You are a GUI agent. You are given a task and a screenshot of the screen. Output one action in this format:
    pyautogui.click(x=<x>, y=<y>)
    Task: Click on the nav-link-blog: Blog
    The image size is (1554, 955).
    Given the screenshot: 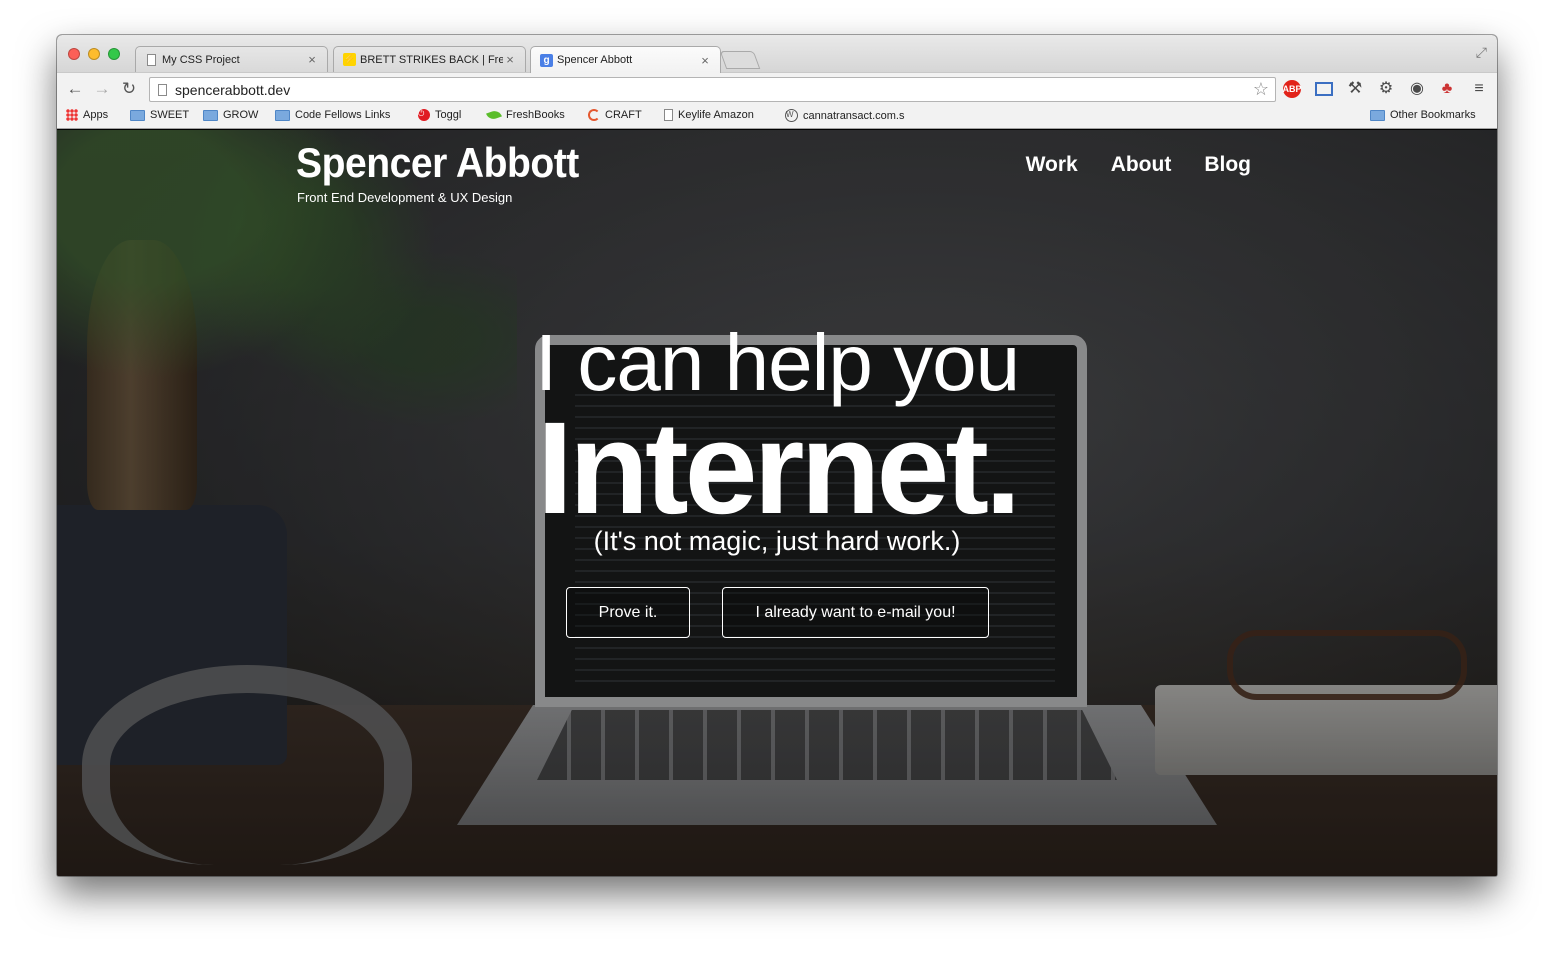 What is the action you would take?
    pyautogui.click(x=1227, y=165)
    